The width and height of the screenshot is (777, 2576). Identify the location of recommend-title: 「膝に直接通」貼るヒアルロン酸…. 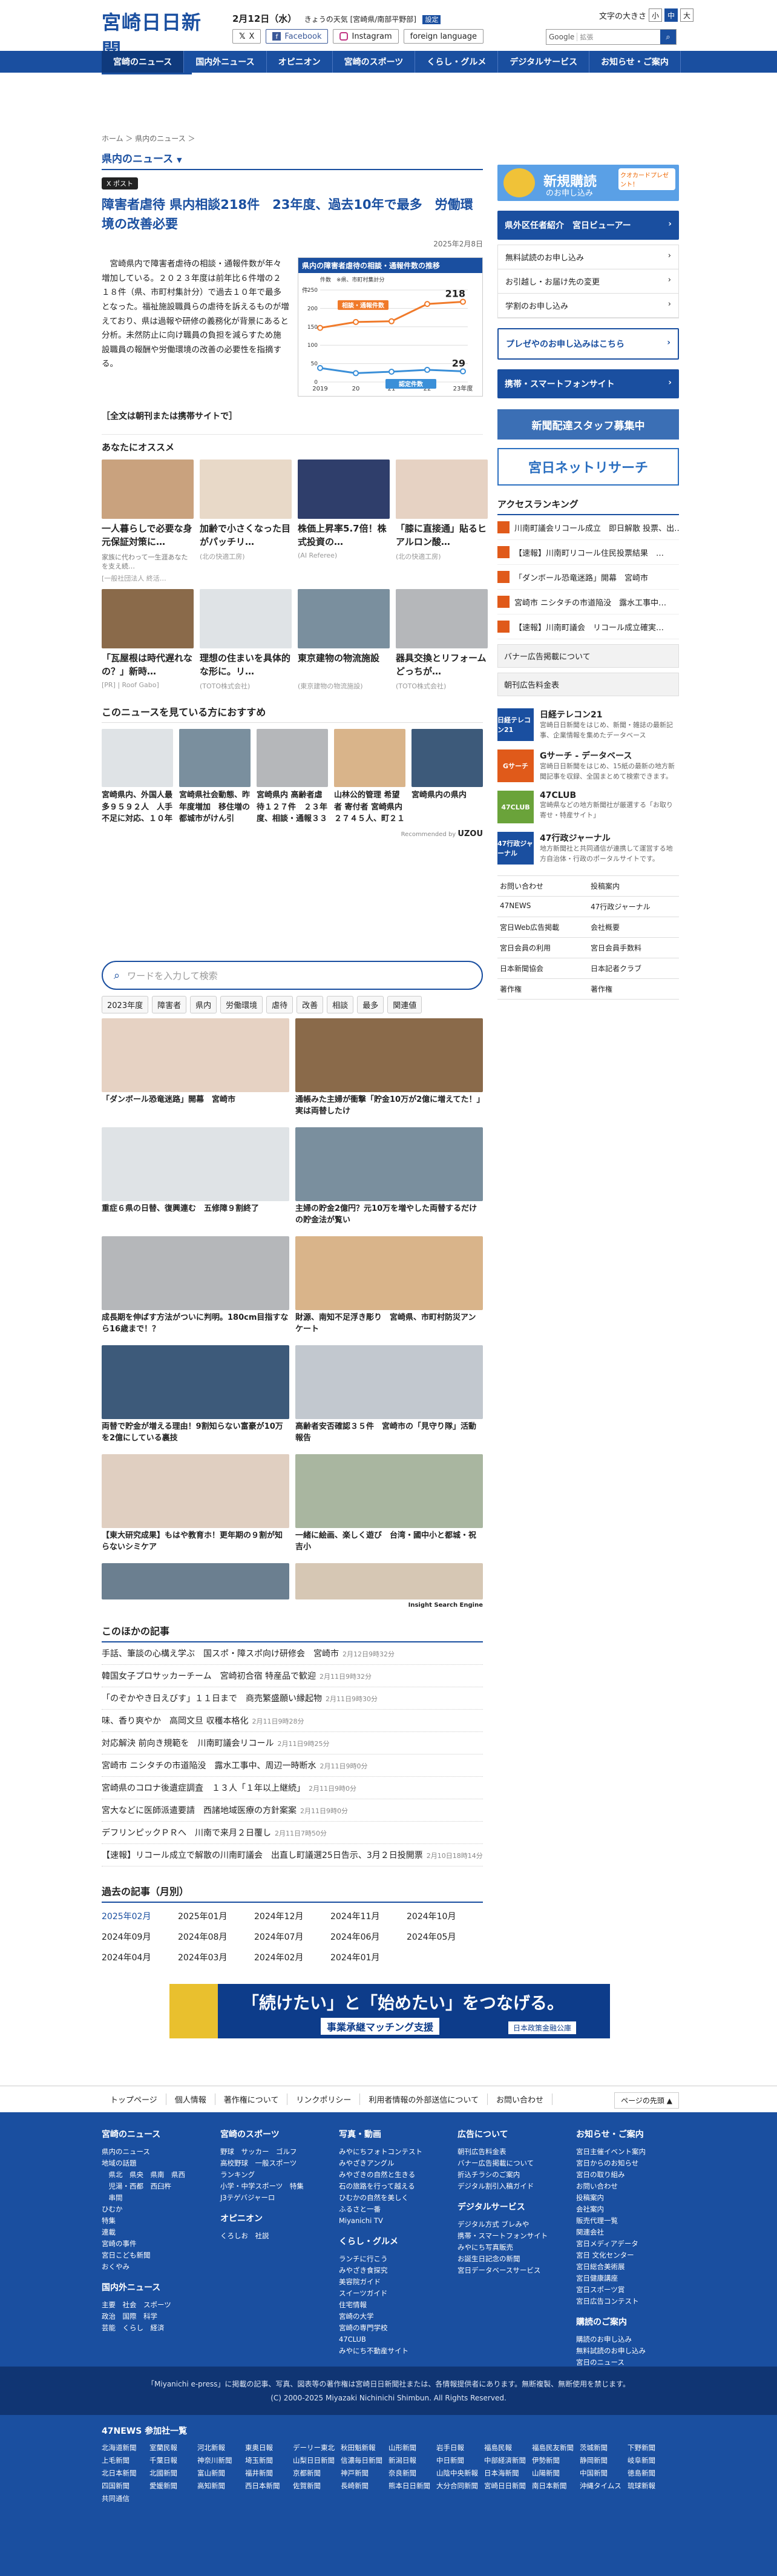
(442, 536).